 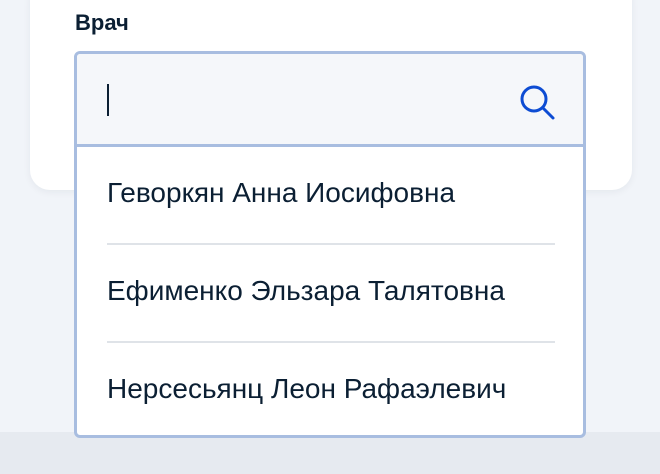 I want to click on search-icon, so click(x=537, y=102).